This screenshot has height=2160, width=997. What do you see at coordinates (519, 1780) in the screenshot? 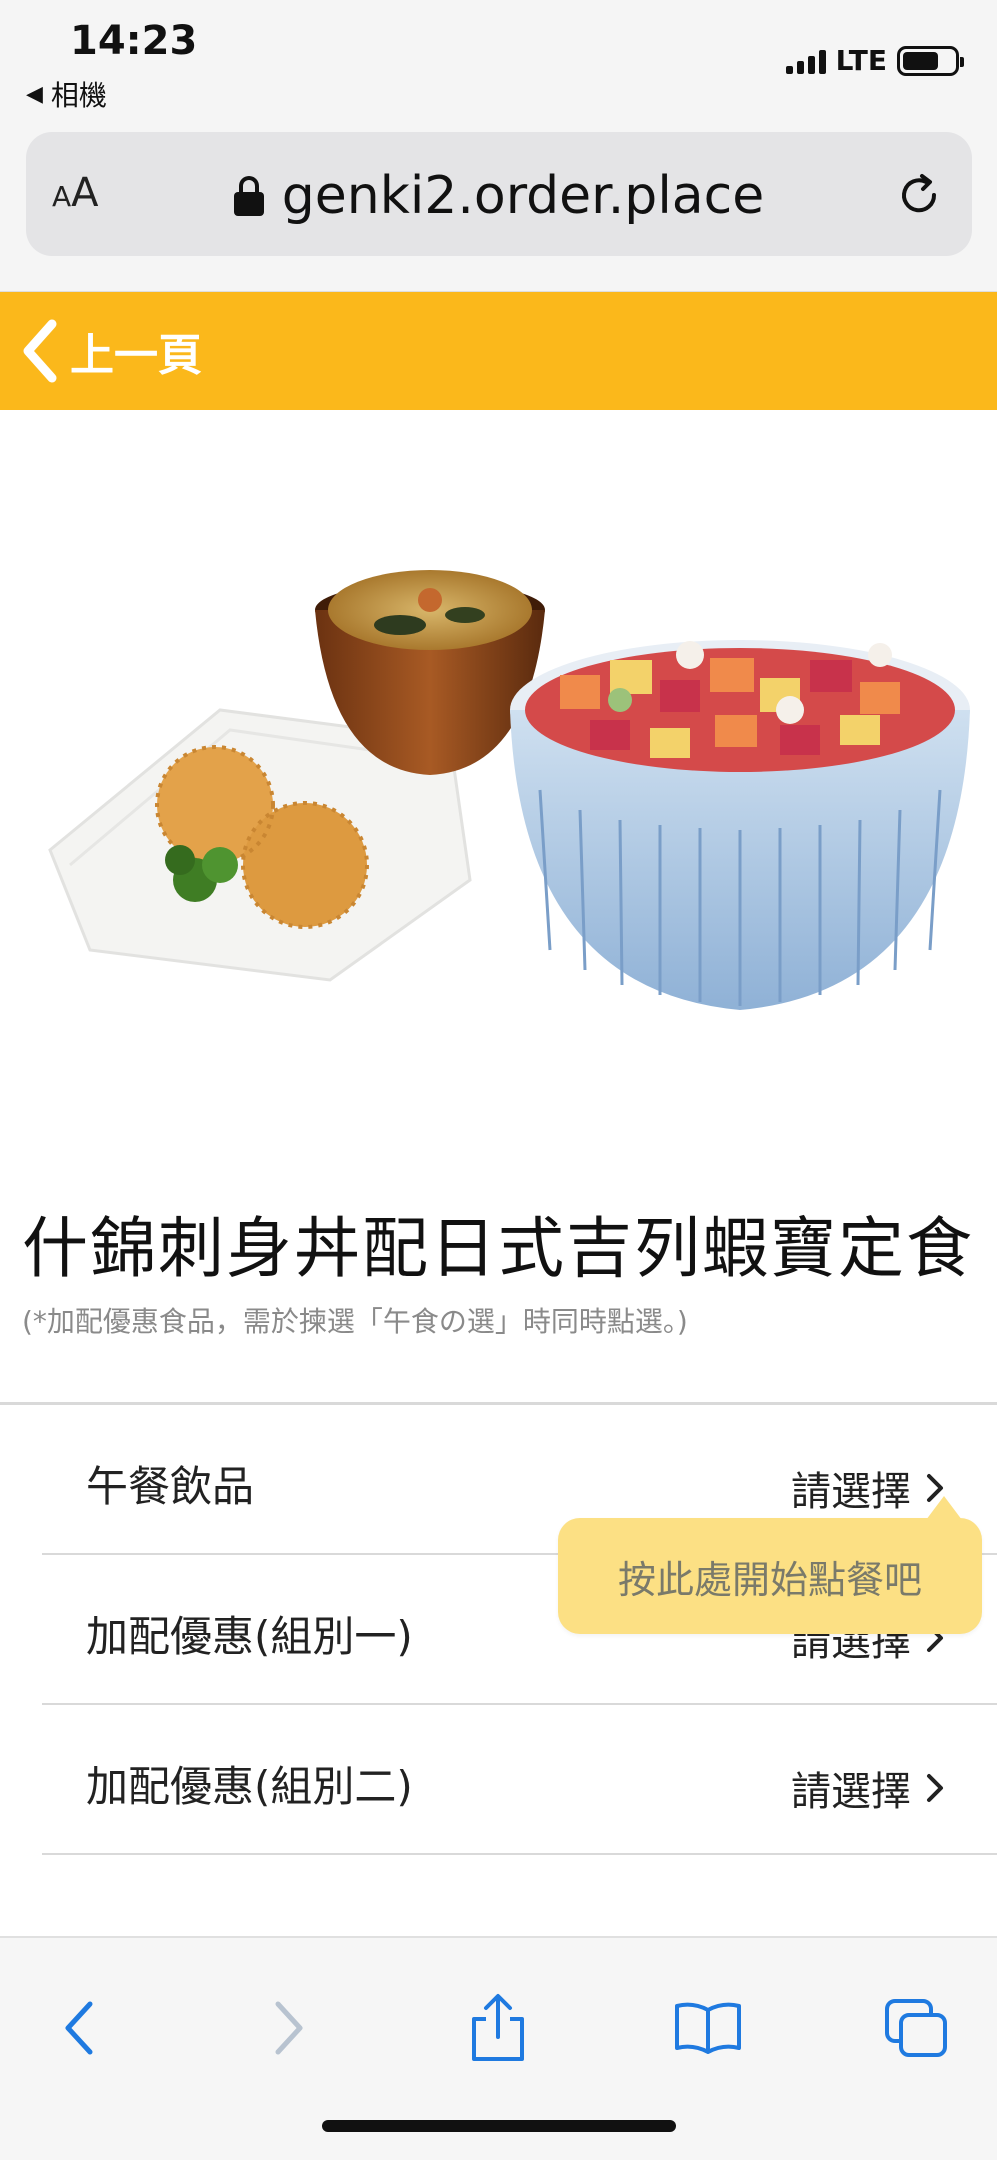
I see `option-row-addon-2: 加配優惠(組別二) 請選擇` at bounding box center [519, 1780].